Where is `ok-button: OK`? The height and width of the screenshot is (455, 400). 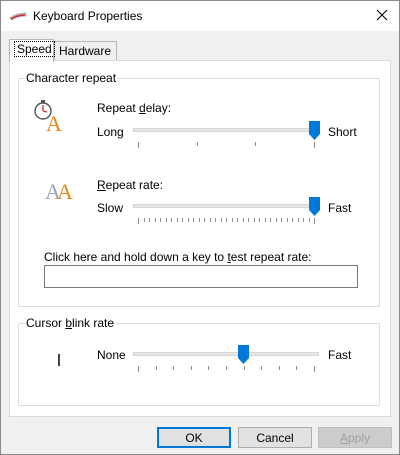 ok-button: OK is located at coordinates (194, 437).